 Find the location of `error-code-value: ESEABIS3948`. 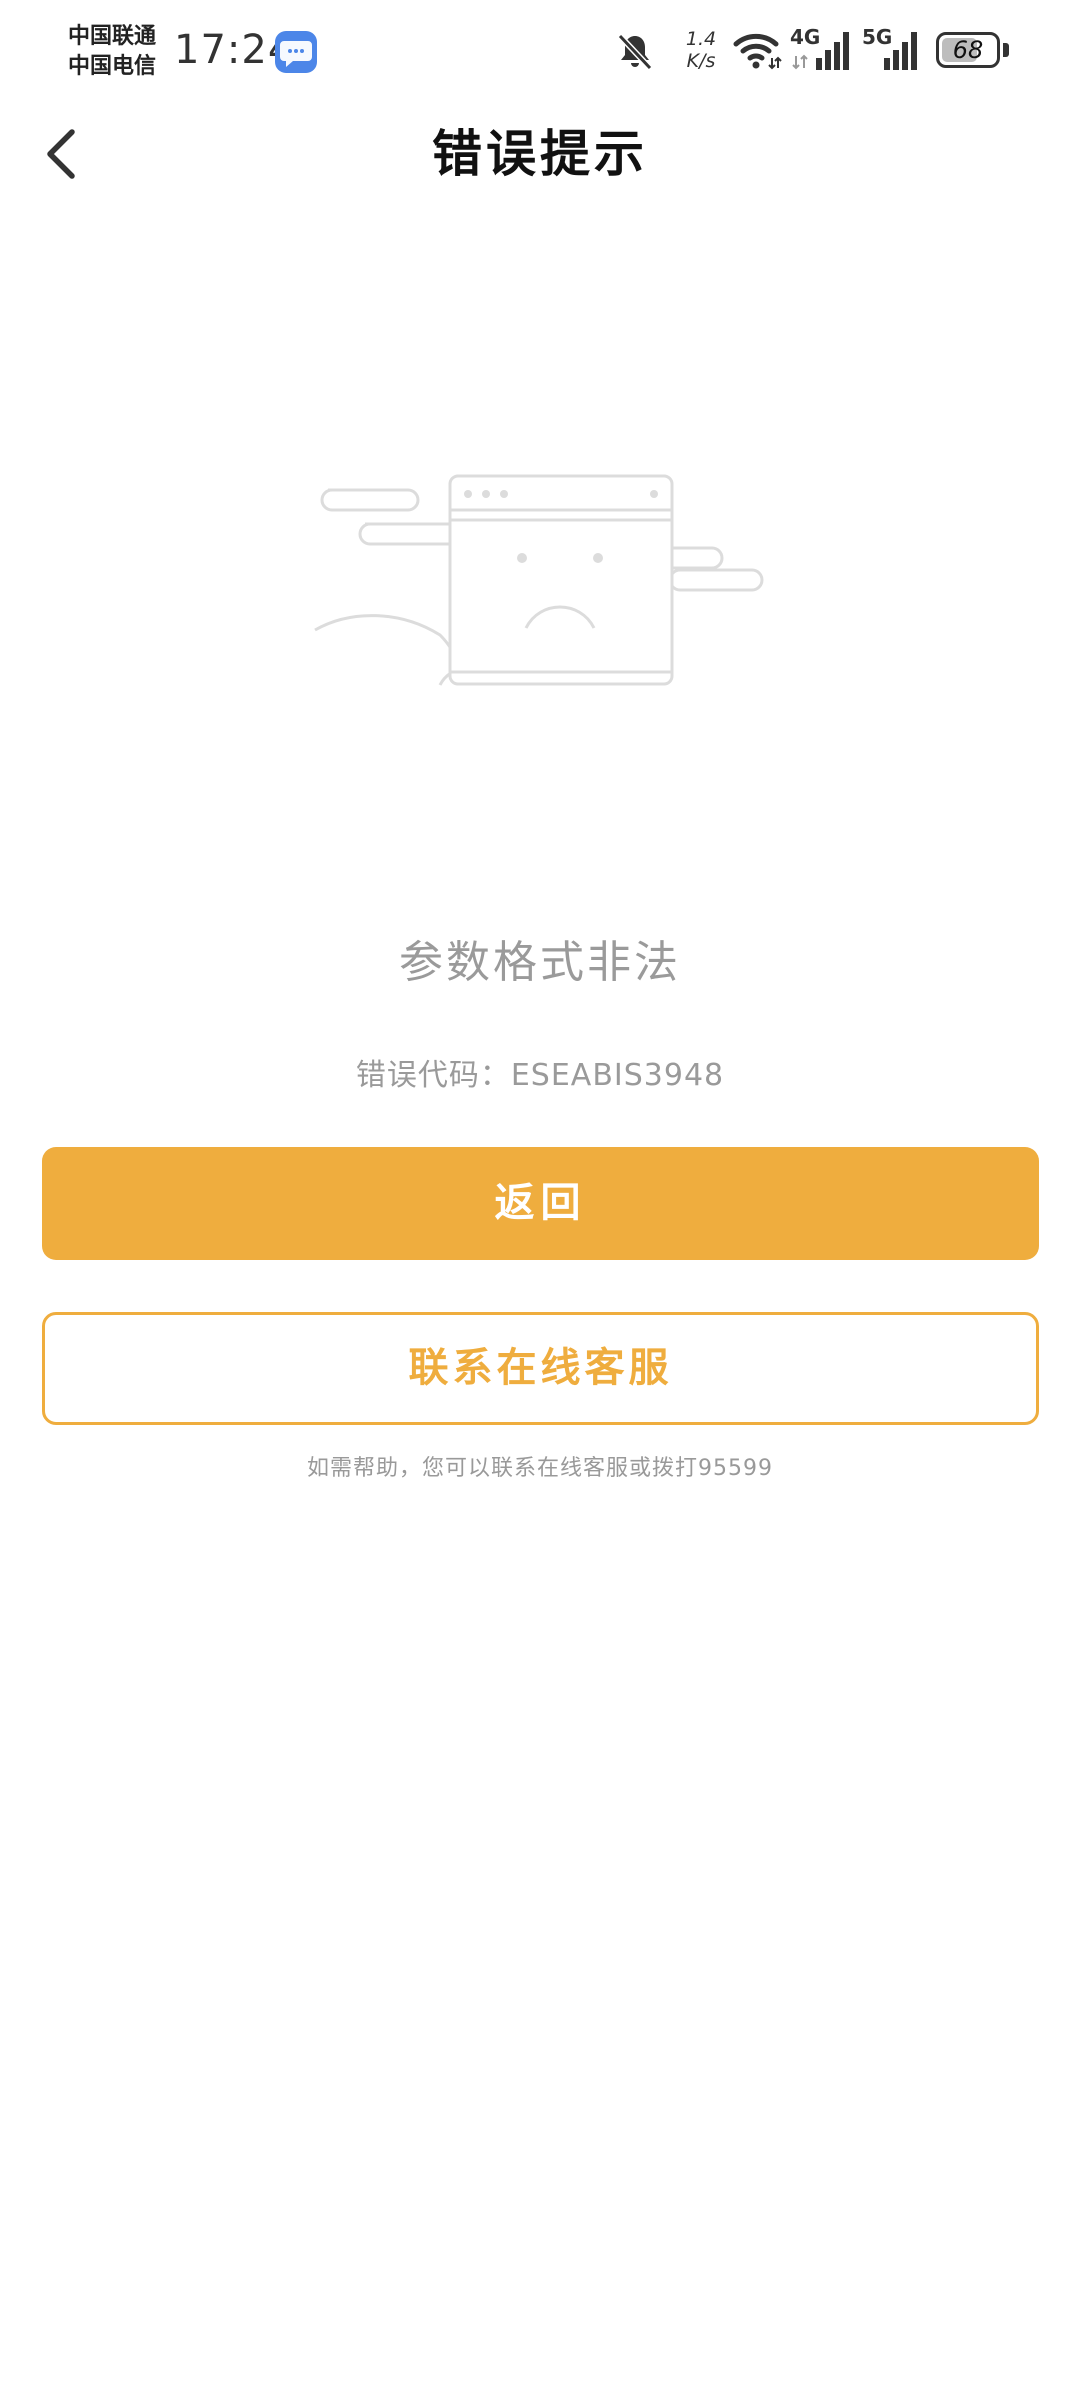

error-code-value: ESEABIS3948 is located at coordinates (617, 1075).